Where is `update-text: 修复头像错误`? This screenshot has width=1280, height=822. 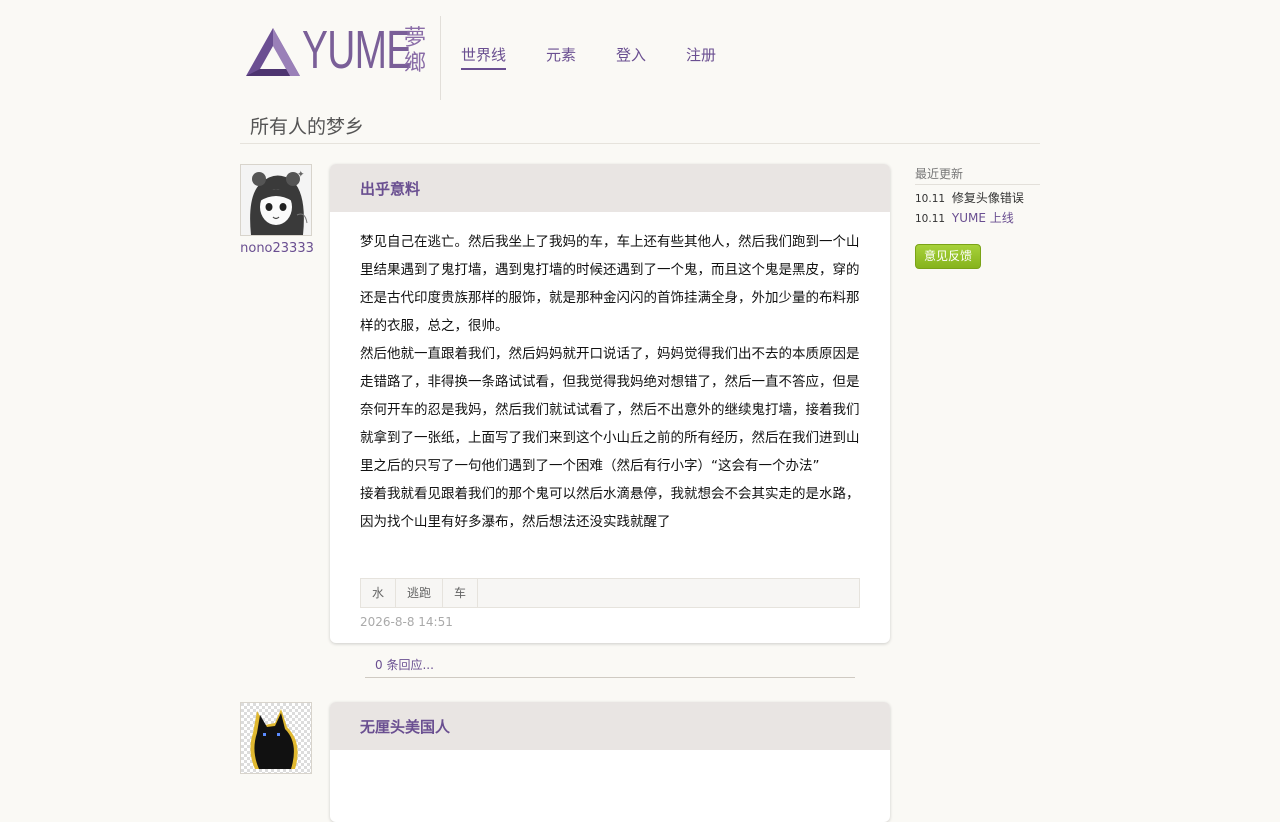
update-text: 修复头像错误 is located at coordinates (987, 198).